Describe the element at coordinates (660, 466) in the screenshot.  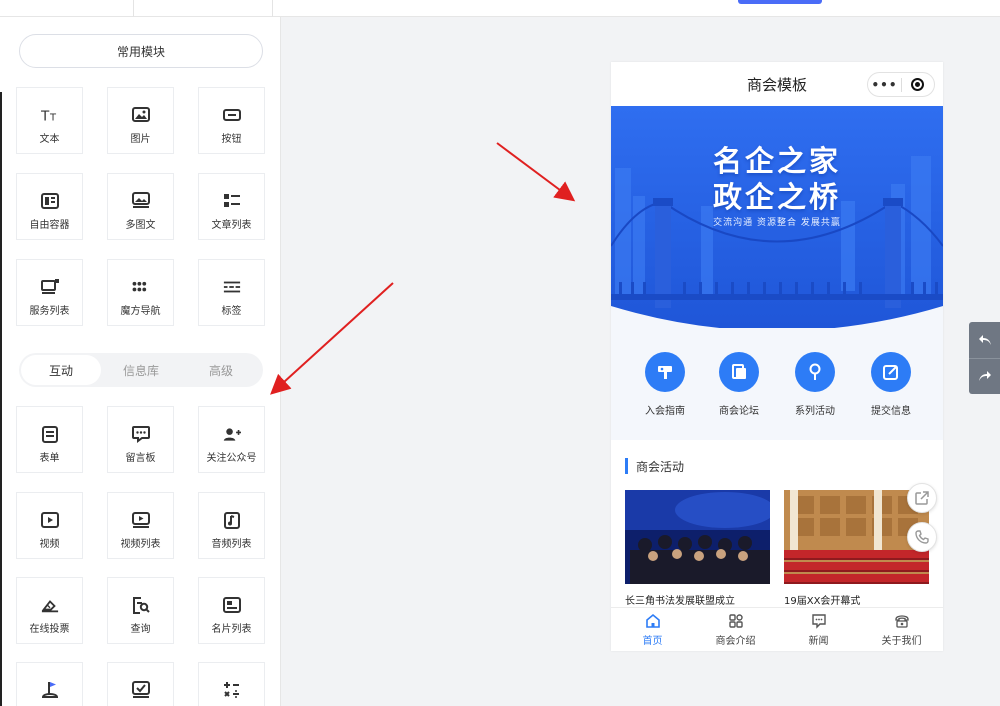
I see `section-title-text: 商会活动` at that location.